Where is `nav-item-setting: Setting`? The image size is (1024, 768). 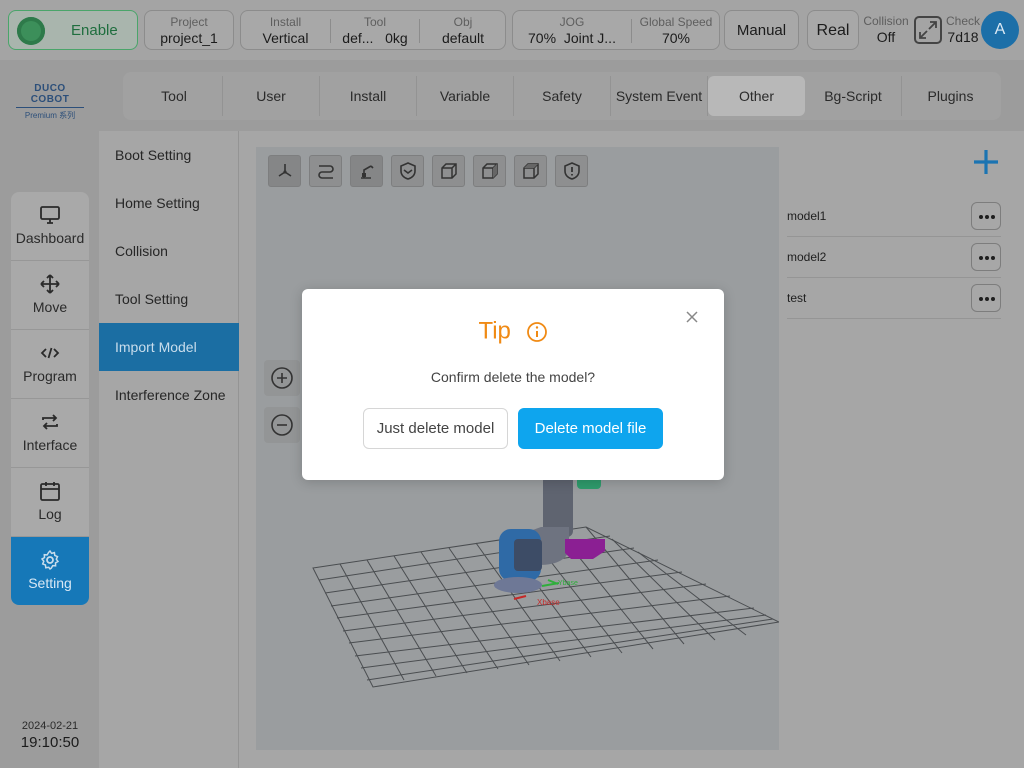
nav-item-setting: Setting is located at coordinates (50, 571).